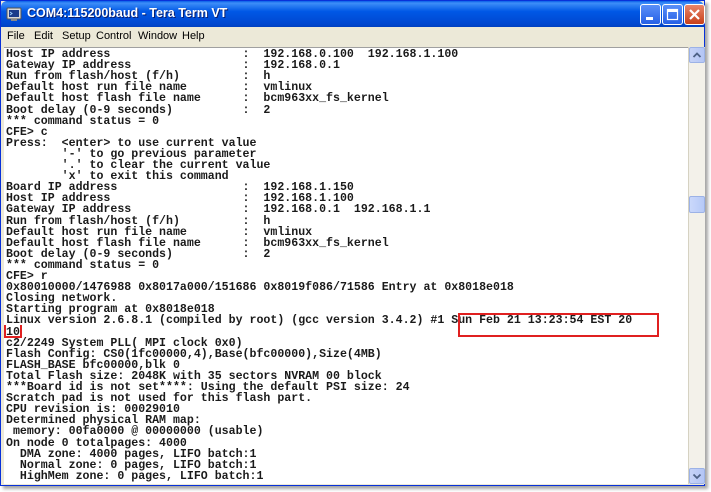 The image size is (711, 492). What do you see at coordinates (697, 204) in the screenshot?
I see `scroll-thumb` at bounding box center [697, 204].